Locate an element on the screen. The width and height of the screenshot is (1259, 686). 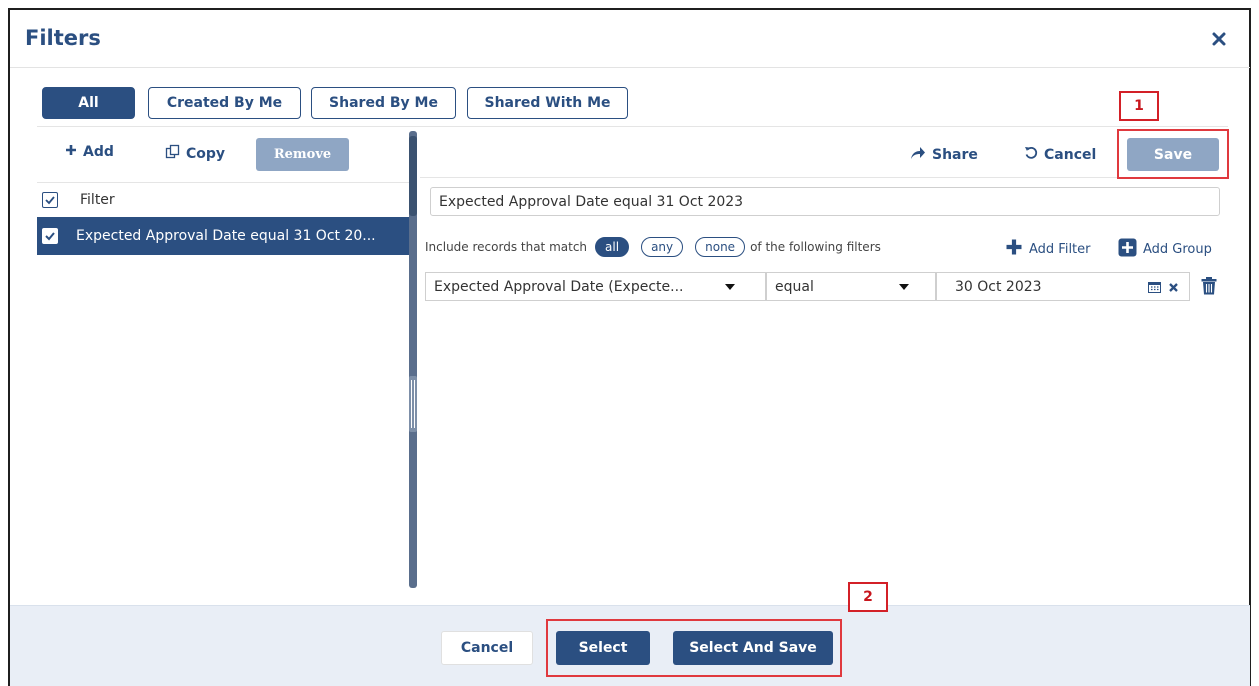
condition-value-text: 30 Oct 2023 is located at coordinates (998, 286).